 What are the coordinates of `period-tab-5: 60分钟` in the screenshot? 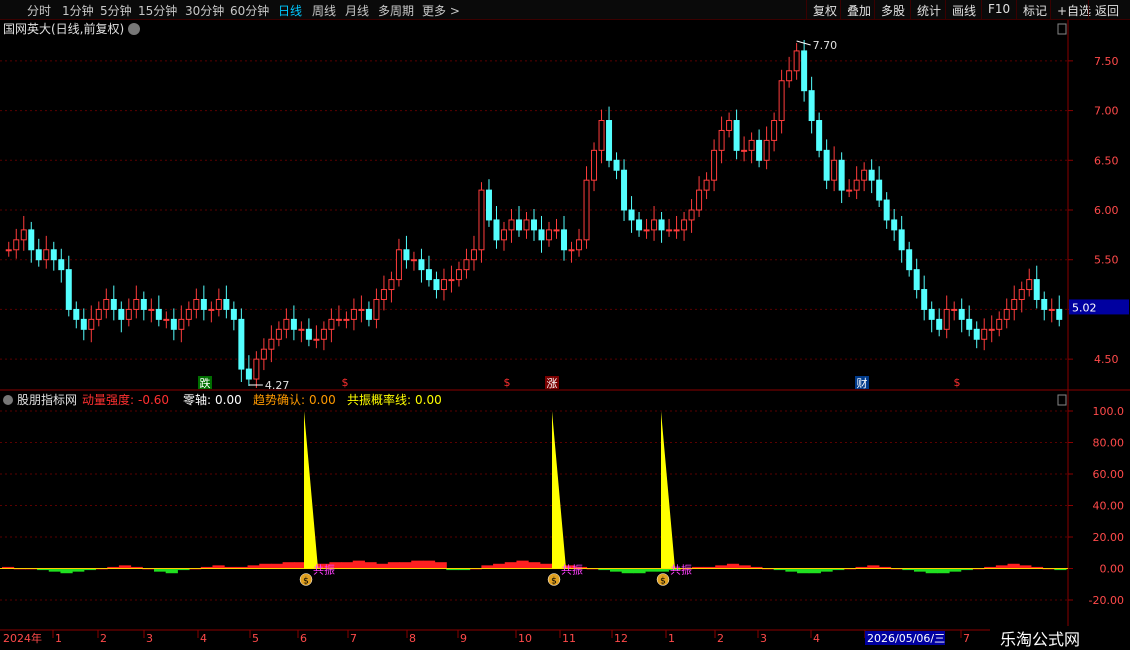 It's located at (249, 10).